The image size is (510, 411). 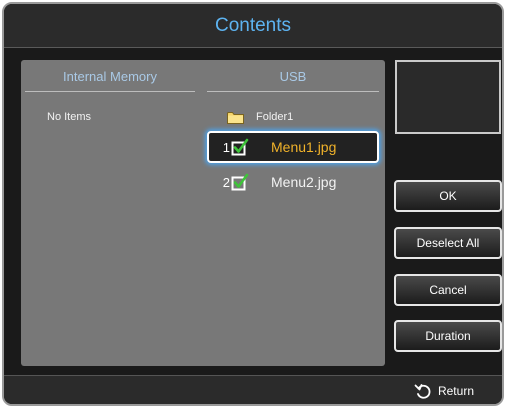 I want to click on internal-memory-divider, so click(x=110, y=91).